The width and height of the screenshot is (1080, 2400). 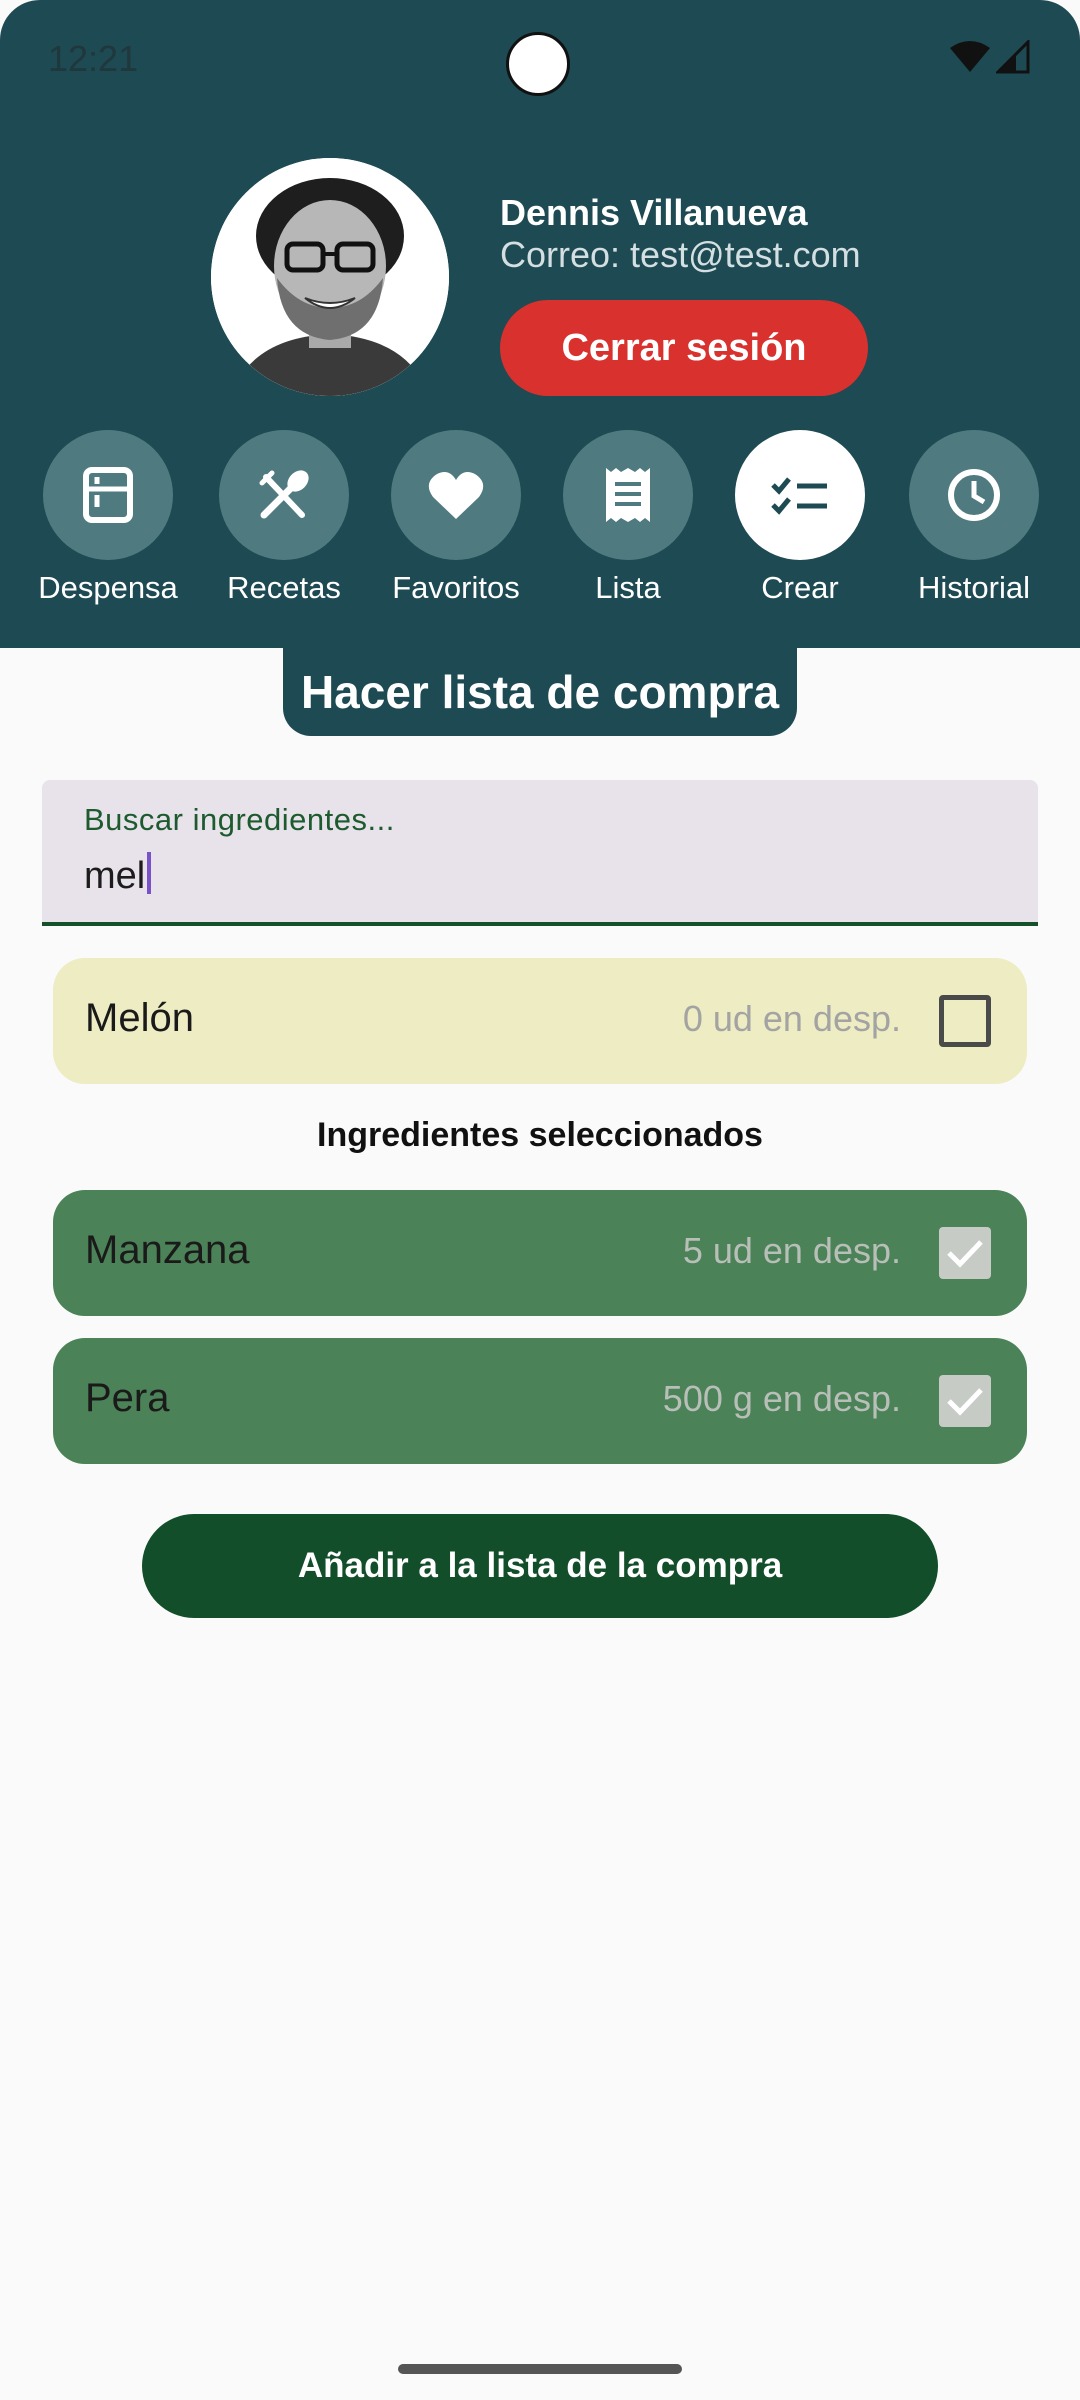 What do you see at coordinates (970, 56) in the screenshot?
I see `wifi-icon` at bounding box center [970, 56].